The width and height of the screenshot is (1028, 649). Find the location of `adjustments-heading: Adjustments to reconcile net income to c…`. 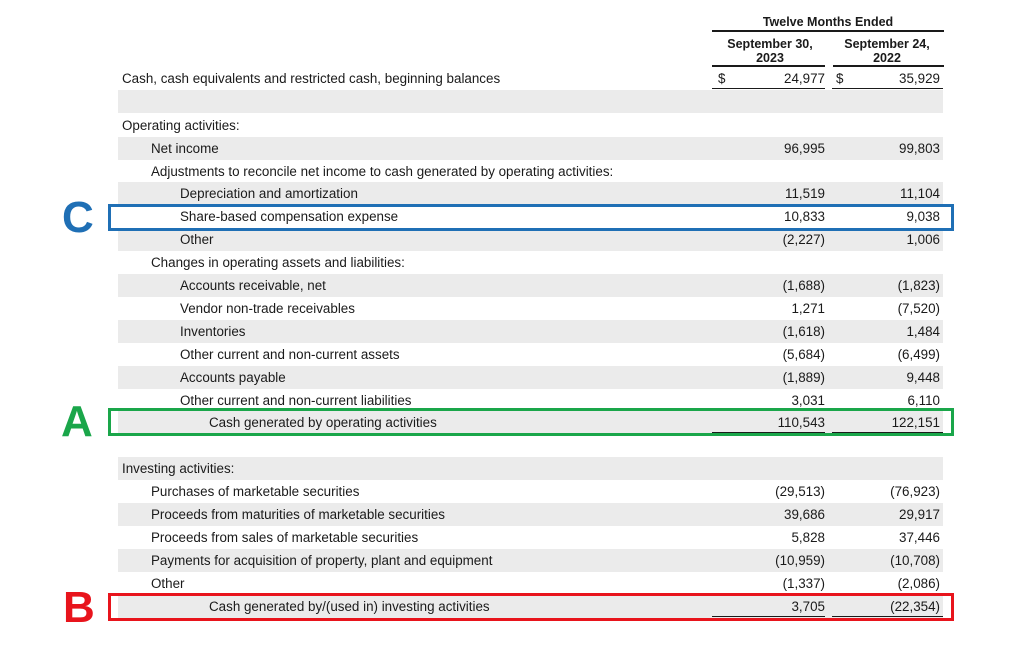

adjustments-heading: Adjustments to reconcile net income to c… is located at coordinates (382, 171).